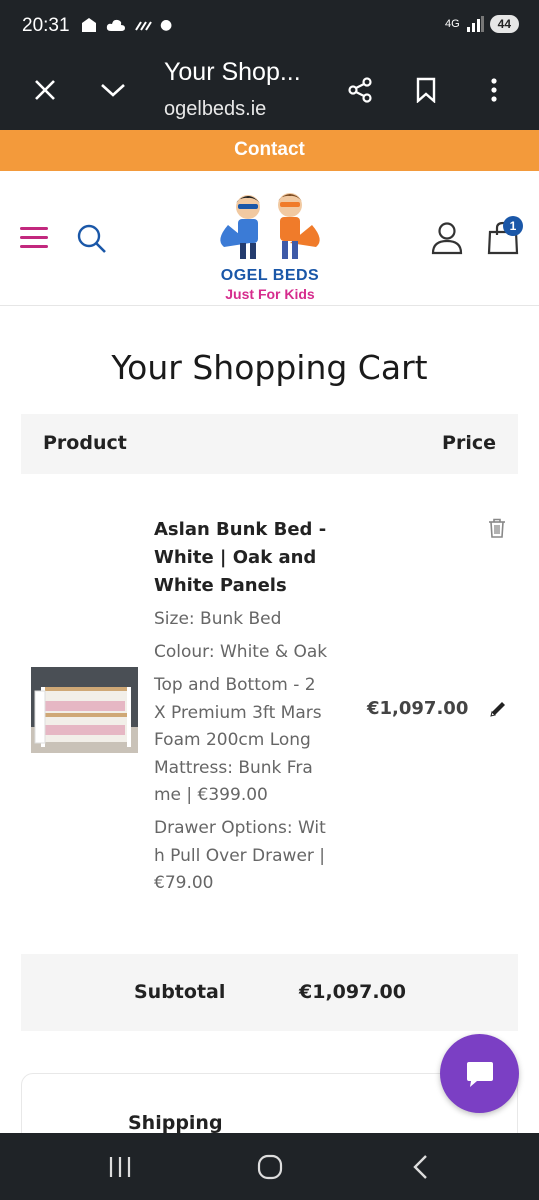  Describe the element at coordinates (235, 685) in the screenshot. I see `option-line: Top and Bottom - 2` at that location.